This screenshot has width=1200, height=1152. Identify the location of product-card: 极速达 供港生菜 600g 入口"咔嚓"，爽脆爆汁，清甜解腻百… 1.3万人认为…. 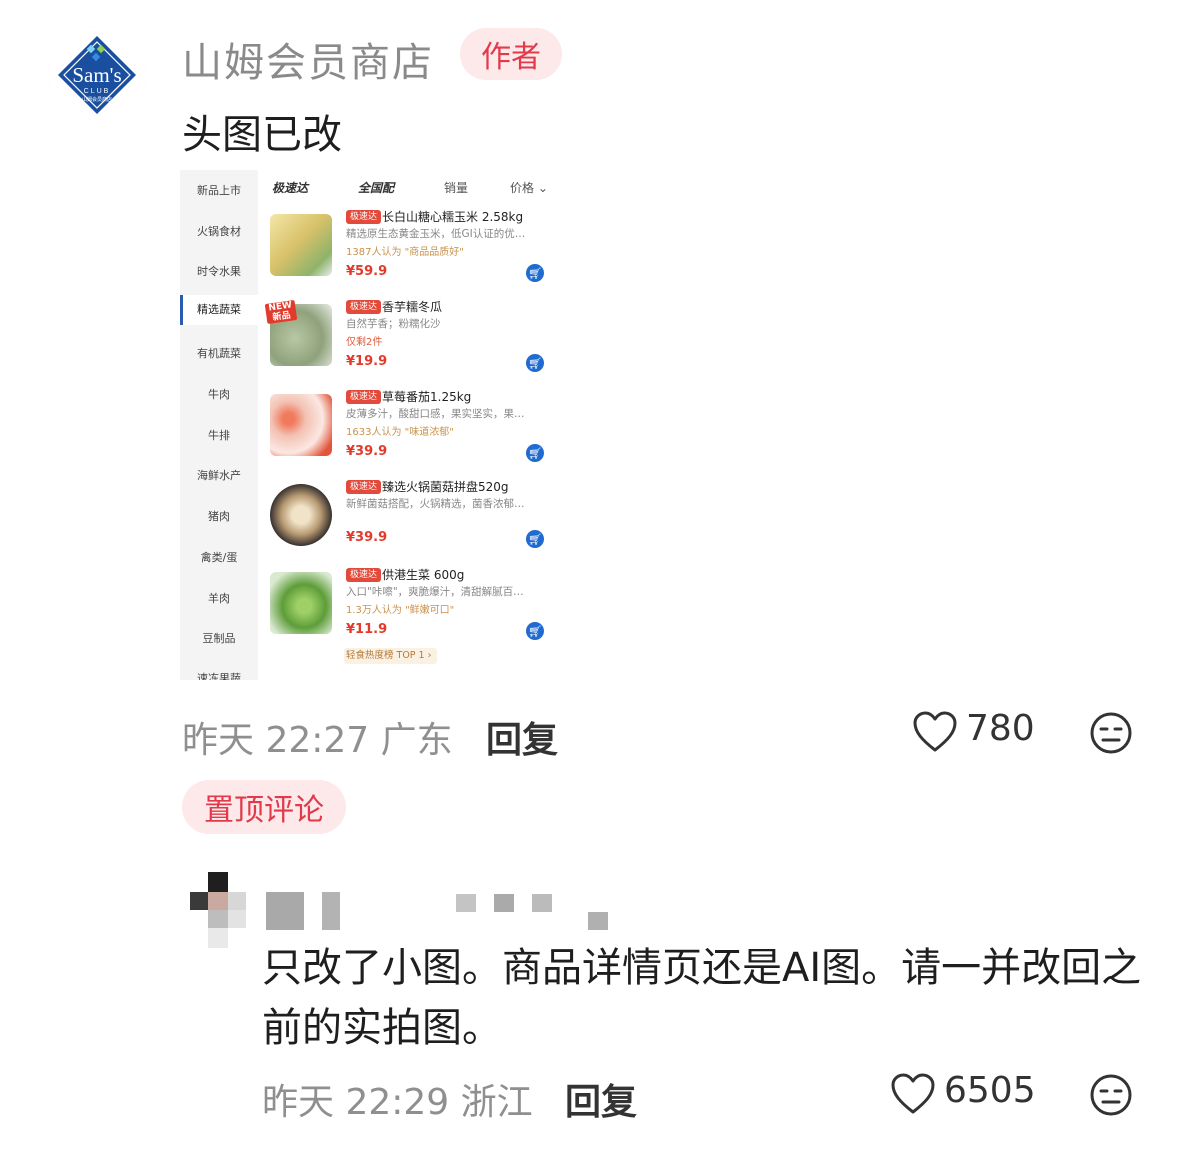
(409, 609).